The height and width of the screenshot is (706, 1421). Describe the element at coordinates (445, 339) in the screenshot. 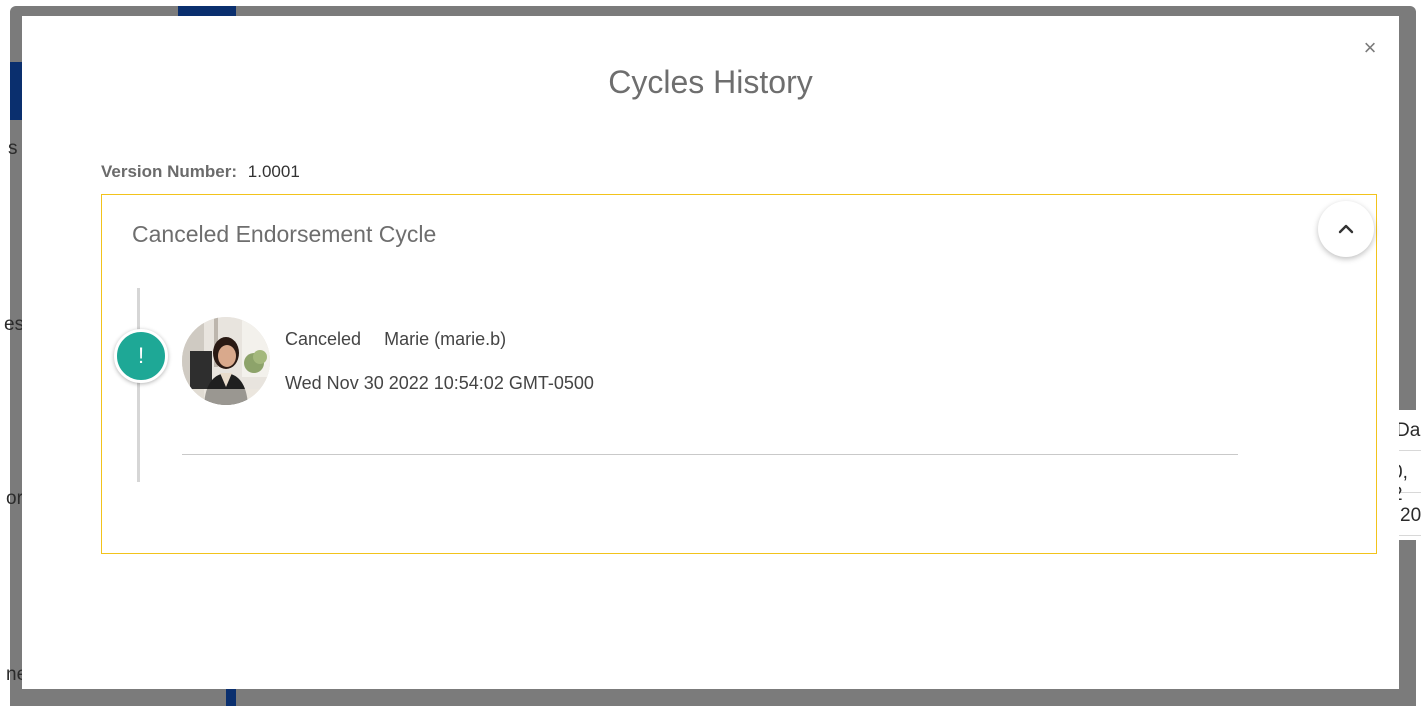

I see `event-user: Marie (marie.b)` at that location.